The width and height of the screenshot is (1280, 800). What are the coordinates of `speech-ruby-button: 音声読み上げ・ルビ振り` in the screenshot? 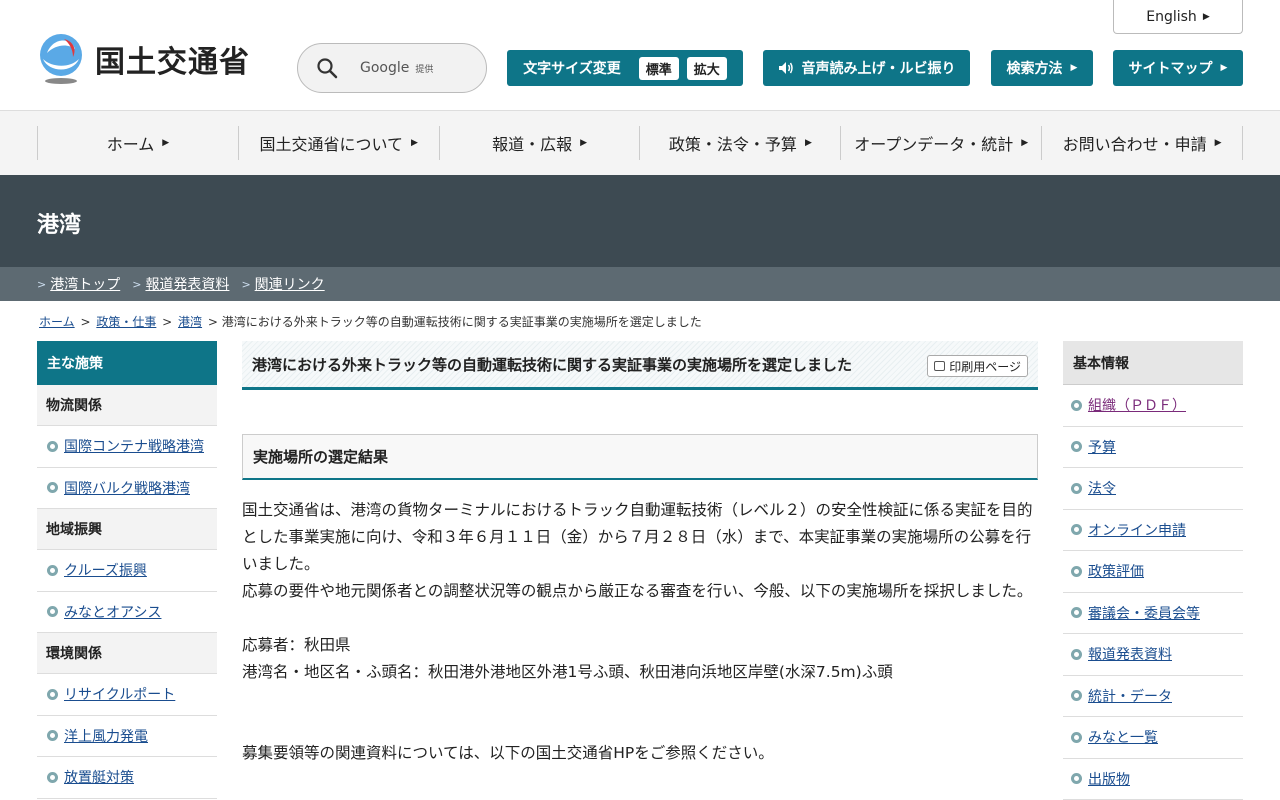 It's located at (866, 68).